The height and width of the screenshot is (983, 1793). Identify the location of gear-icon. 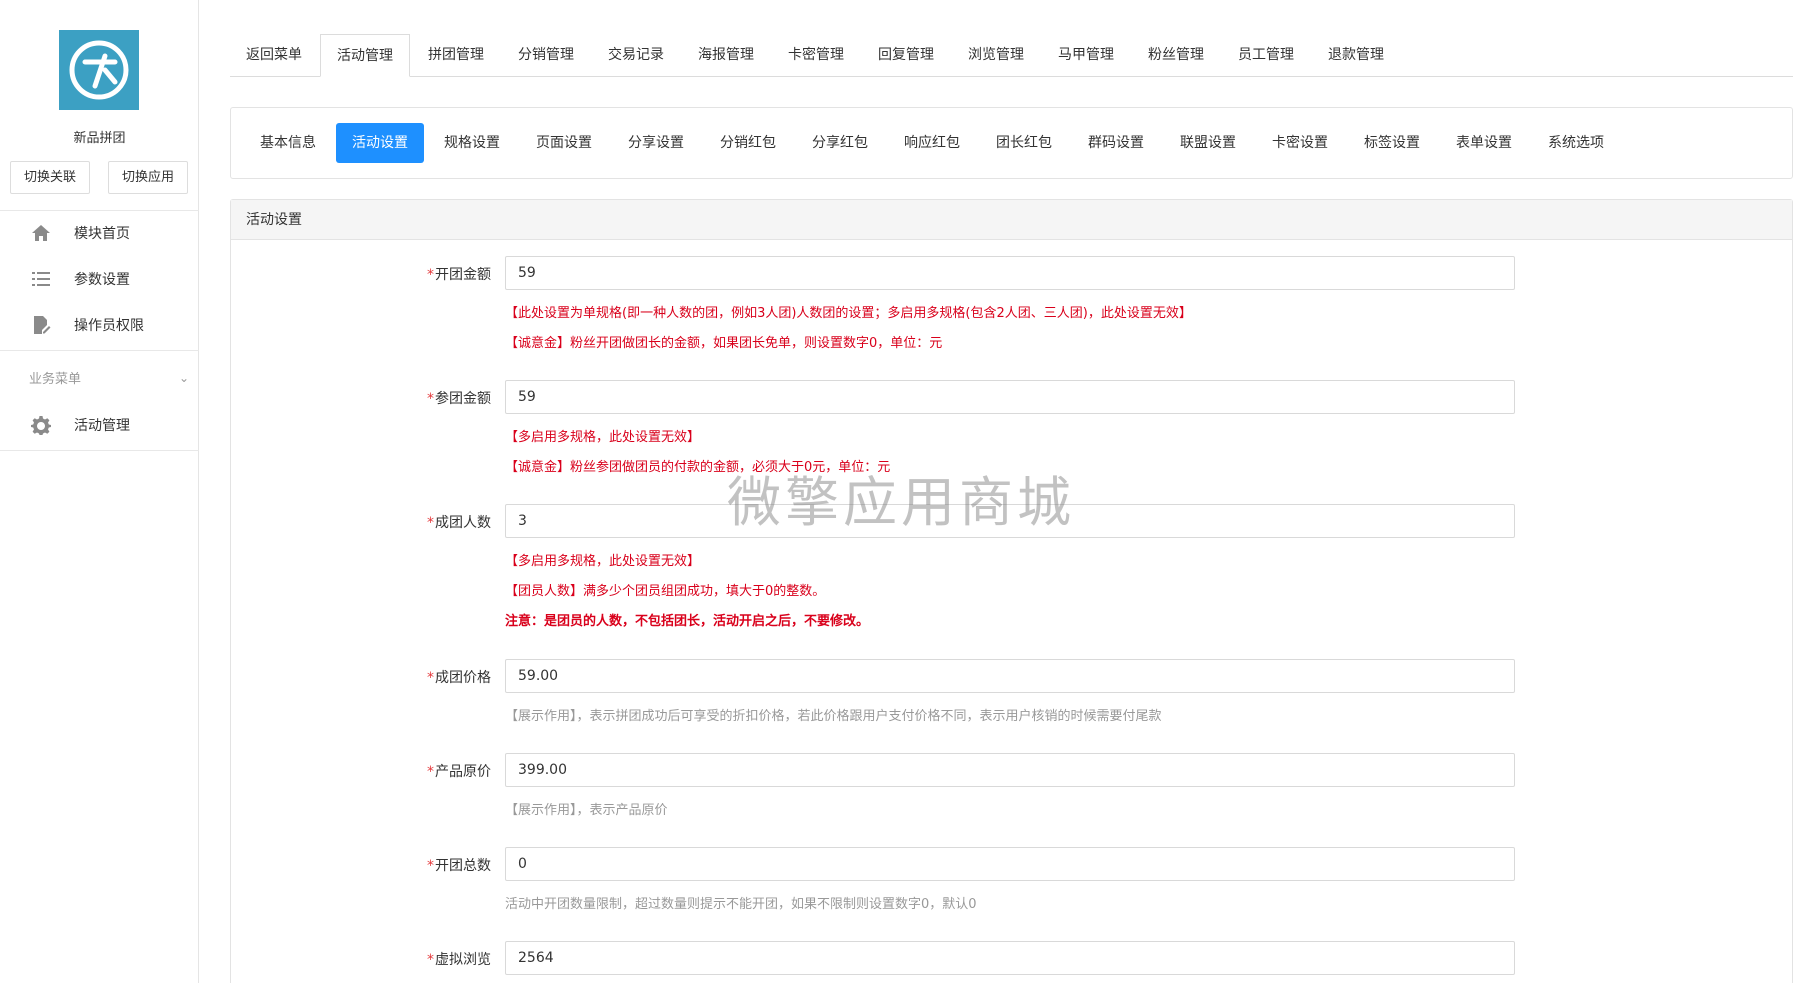
(41, 425).